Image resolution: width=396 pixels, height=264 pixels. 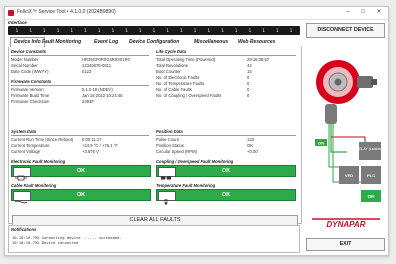 What do you see at coordinates (256, 42) in the screenshot?
I see `tab-web-resources: Web Resources` at bounding box center [256, 42].